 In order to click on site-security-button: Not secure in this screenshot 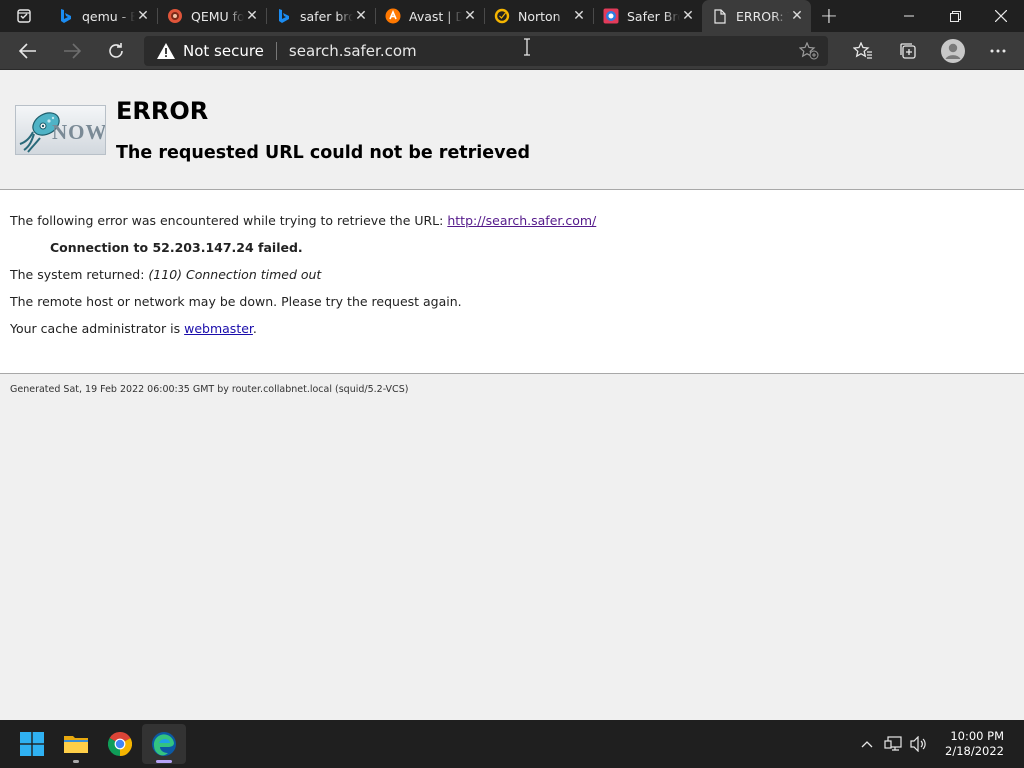, I will do `click(210, 51)`.